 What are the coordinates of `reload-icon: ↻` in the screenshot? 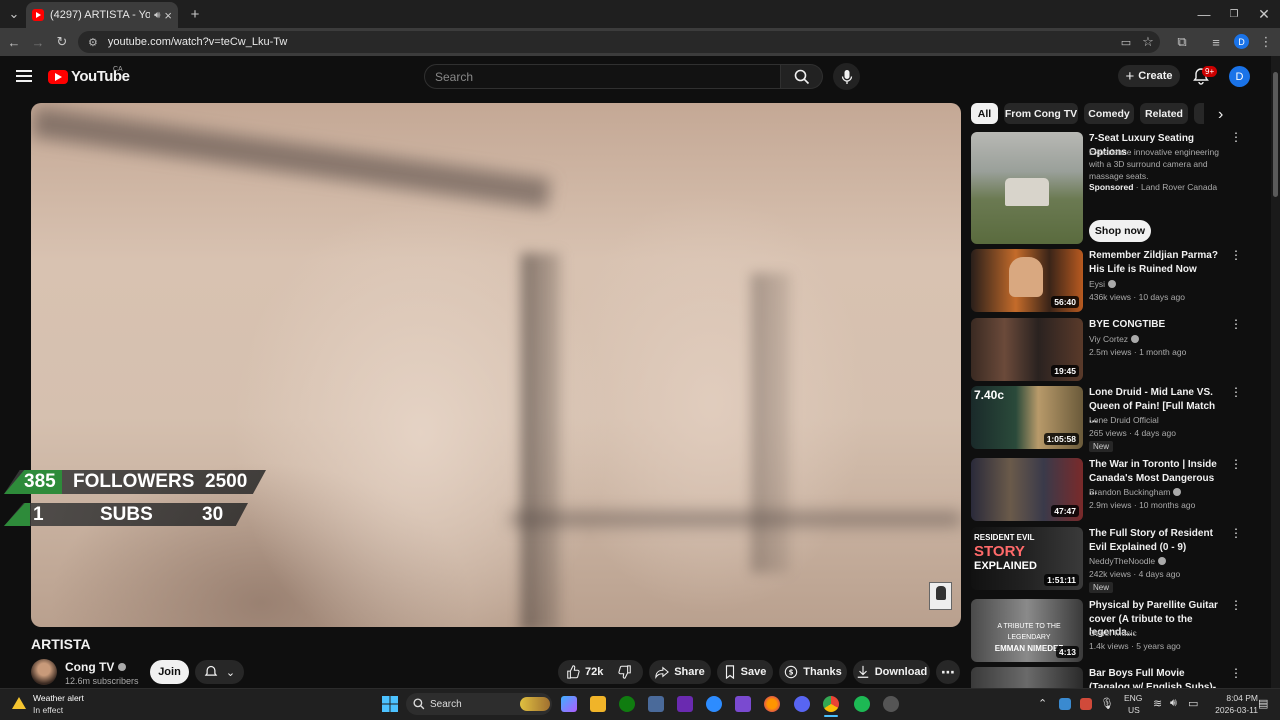 It's located at (62, 42).